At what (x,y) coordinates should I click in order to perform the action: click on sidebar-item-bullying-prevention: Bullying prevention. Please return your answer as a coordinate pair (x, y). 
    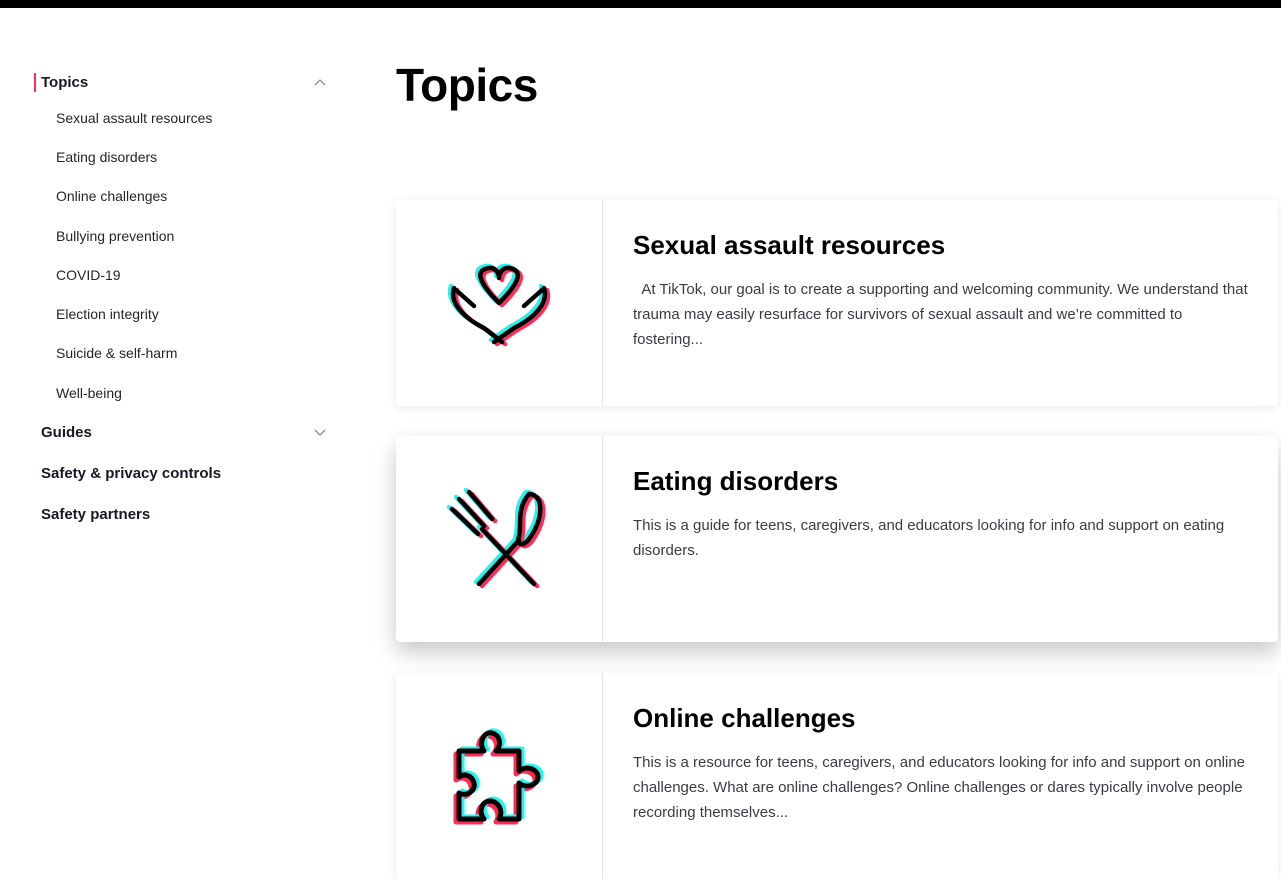
    Looking at the image, I should click on (184, 235).